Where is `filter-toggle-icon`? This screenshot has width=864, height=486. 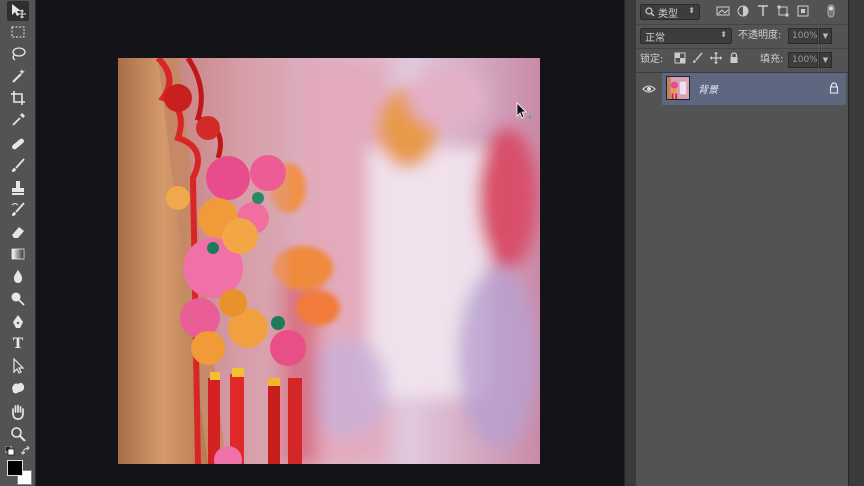 filter-toggle-icon is located at coordinates (831, 11).